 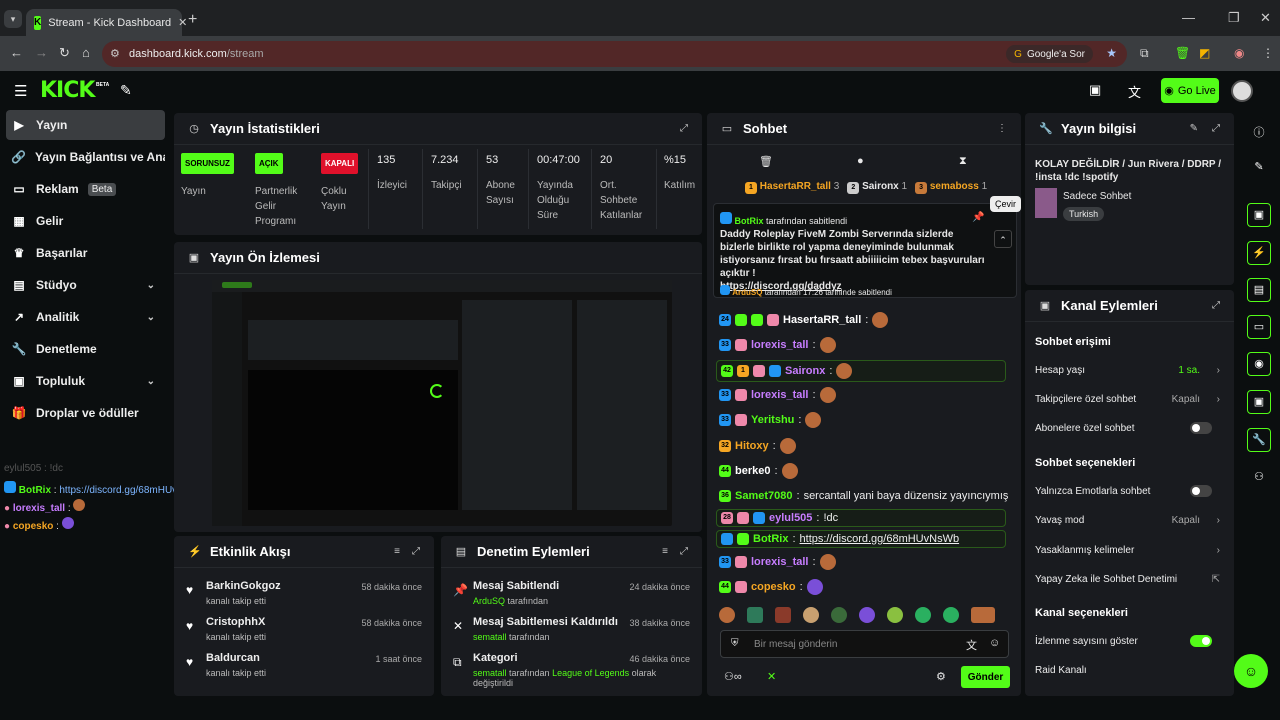 What do you see at coordinates (16, 52) in the screenshot?
I see `back-button: ←` at bounding box center [16, 52].